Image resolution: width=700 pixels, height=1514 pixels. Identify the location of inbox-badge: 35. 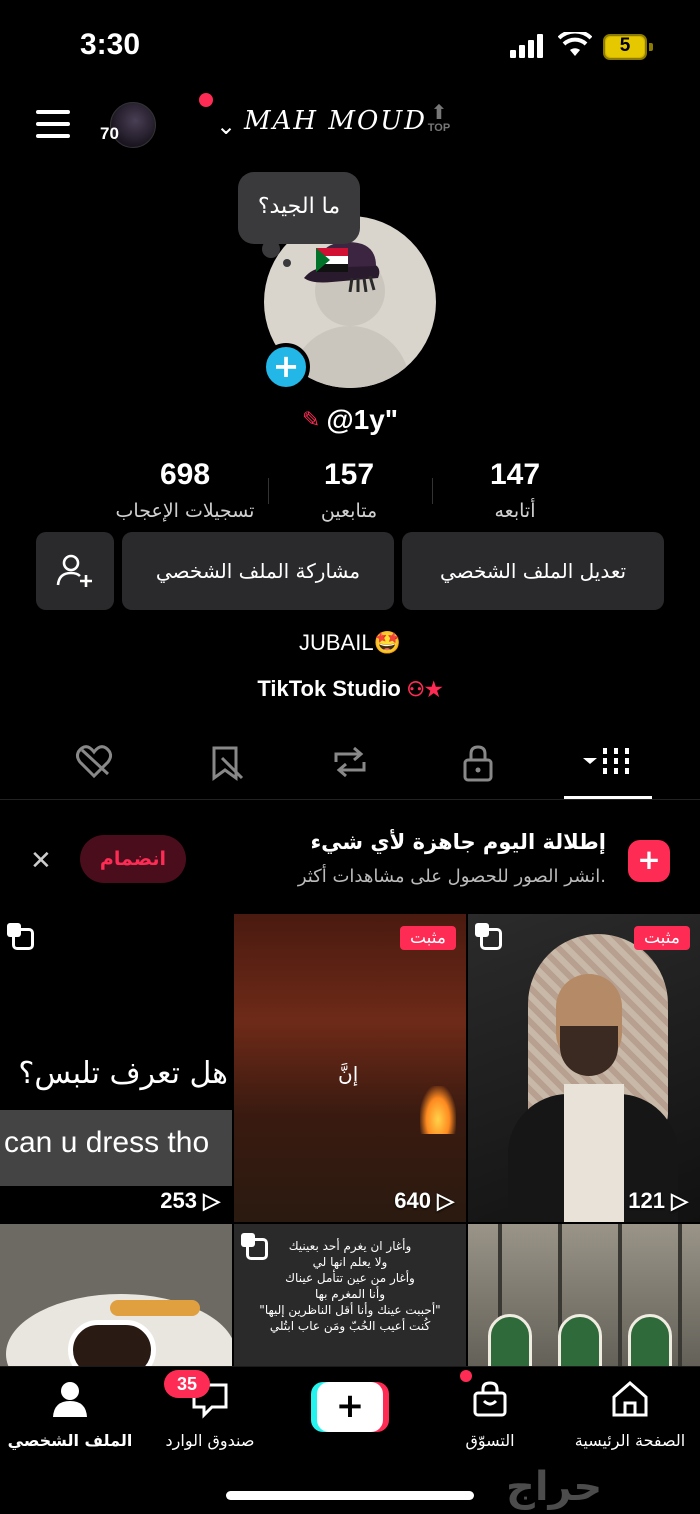
(187, 1384).